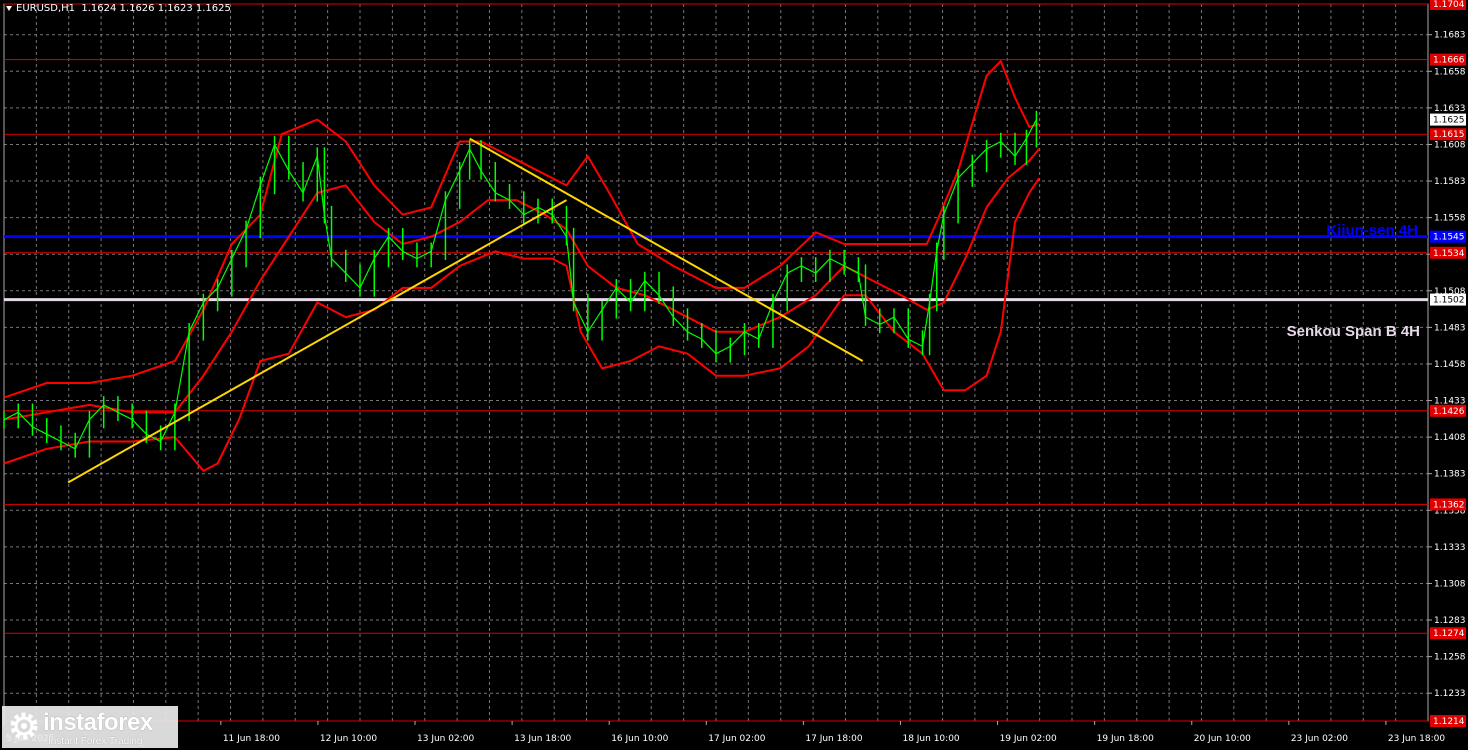 The image size is (1468, 750). What do you see at coordinates (1449, 301) in the screenshot?
I see `level-label-text: 1.1502` at bounding box center [1449, 301].